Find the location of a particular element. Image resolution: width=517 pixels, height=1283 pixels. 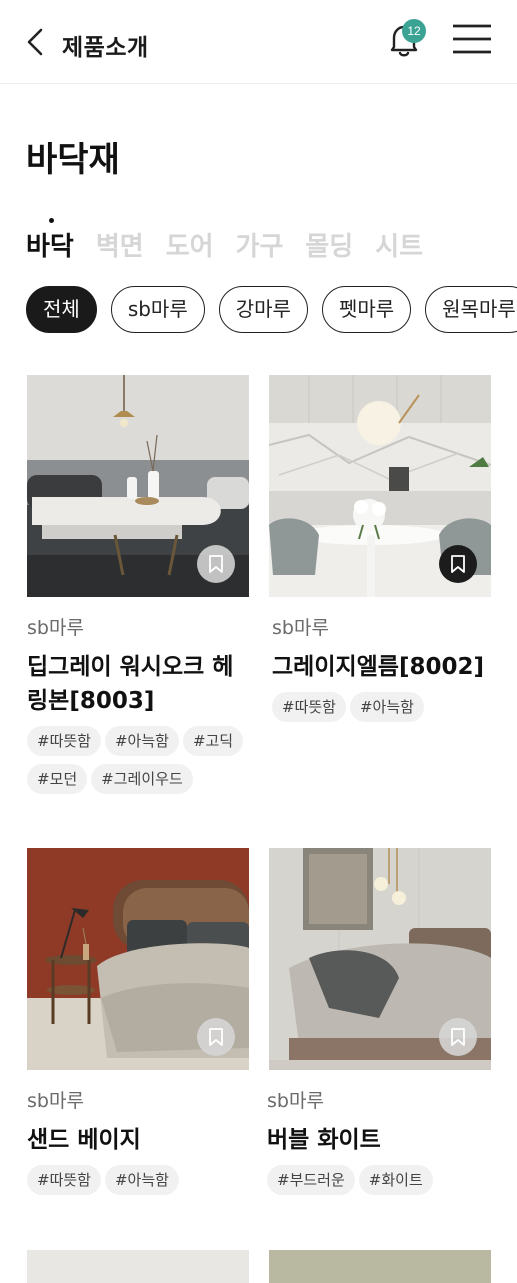

product-card: sb마루 그레이지엘름[8002] #따뜻함 #아늑함 is located at coordinates (380, 552).